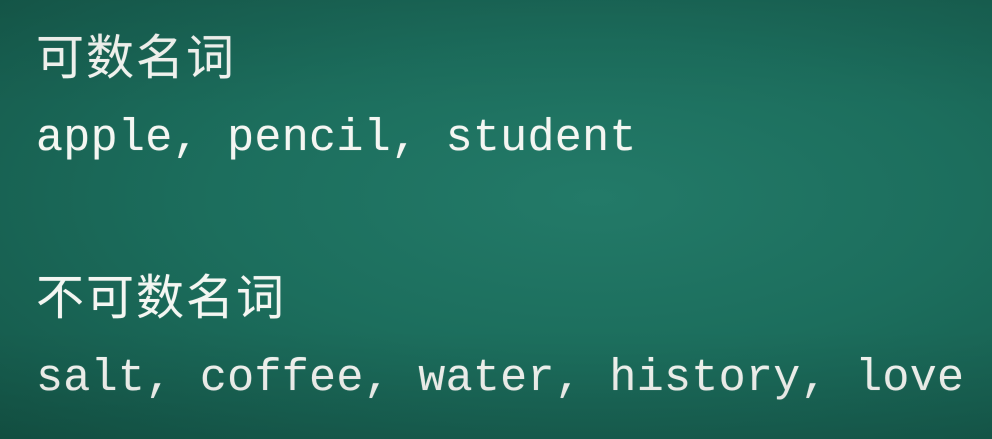 The image size is (992, 439). What do you see at coordinates (161, 298) in the screenshot?
I see `uncountable-nouns-heading: 不可数名词` at bounding box center [161, 298].